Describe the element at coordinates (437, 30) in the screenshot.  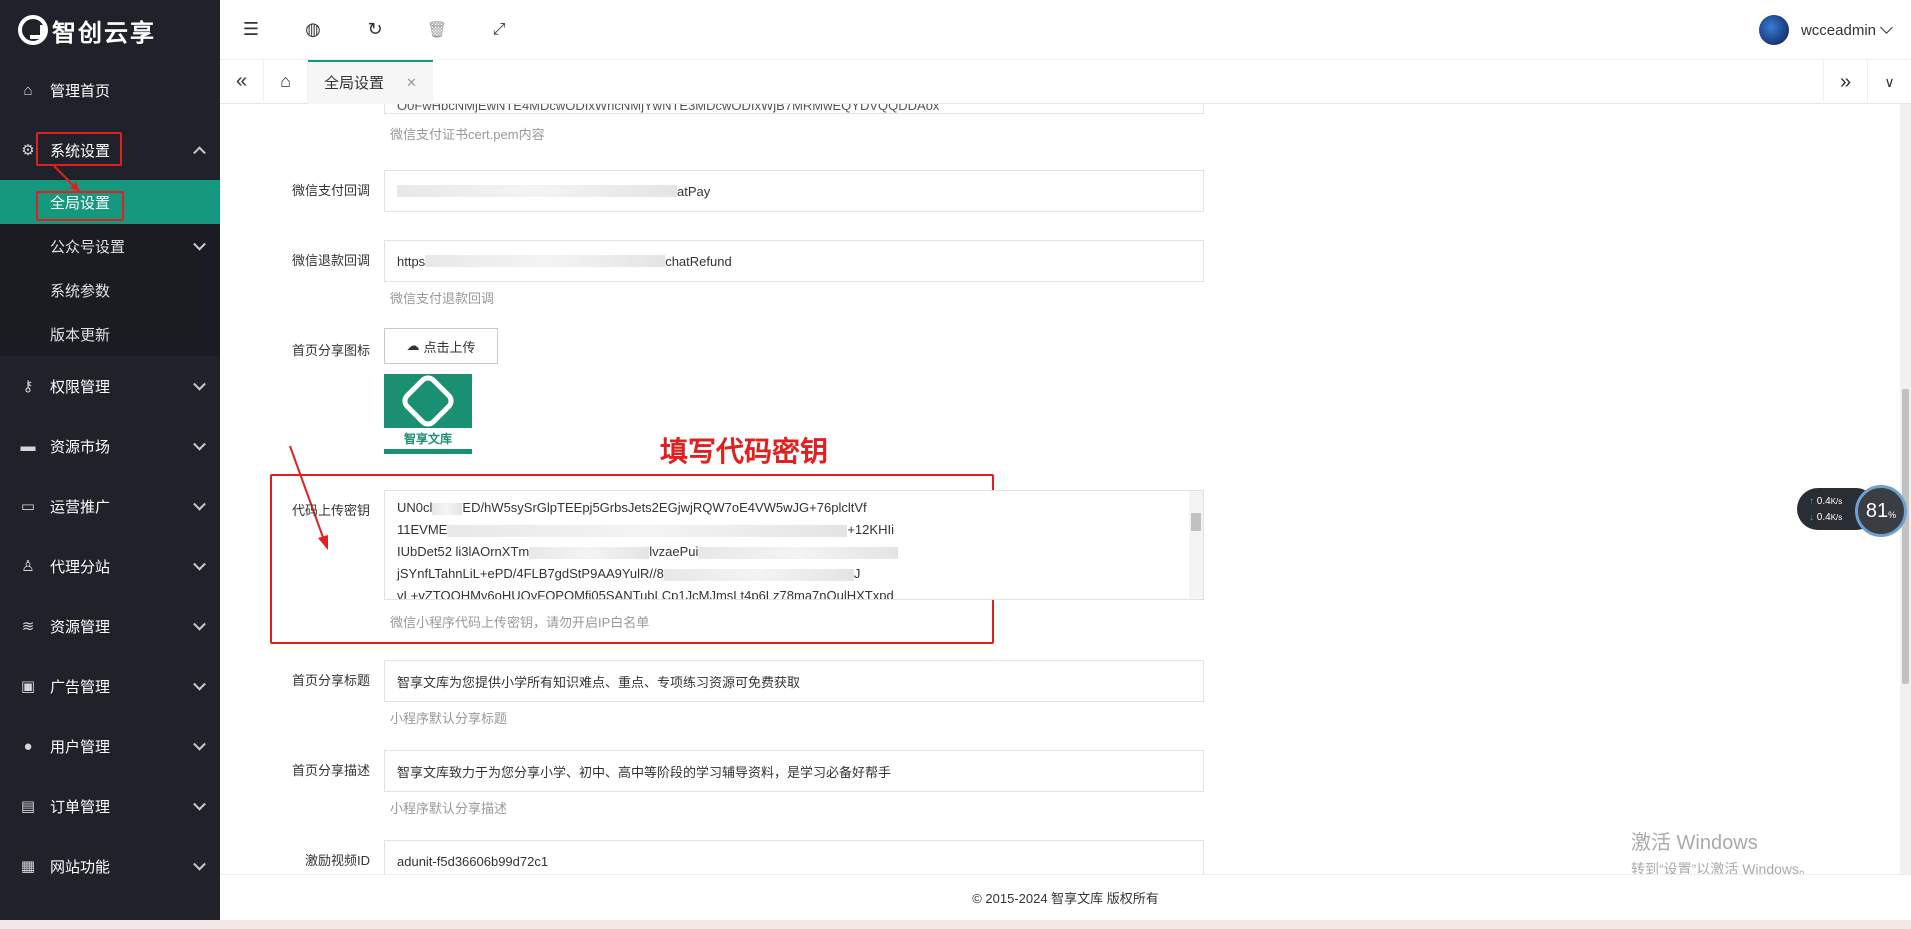
I see `trash-icon: 🗑` at that location.